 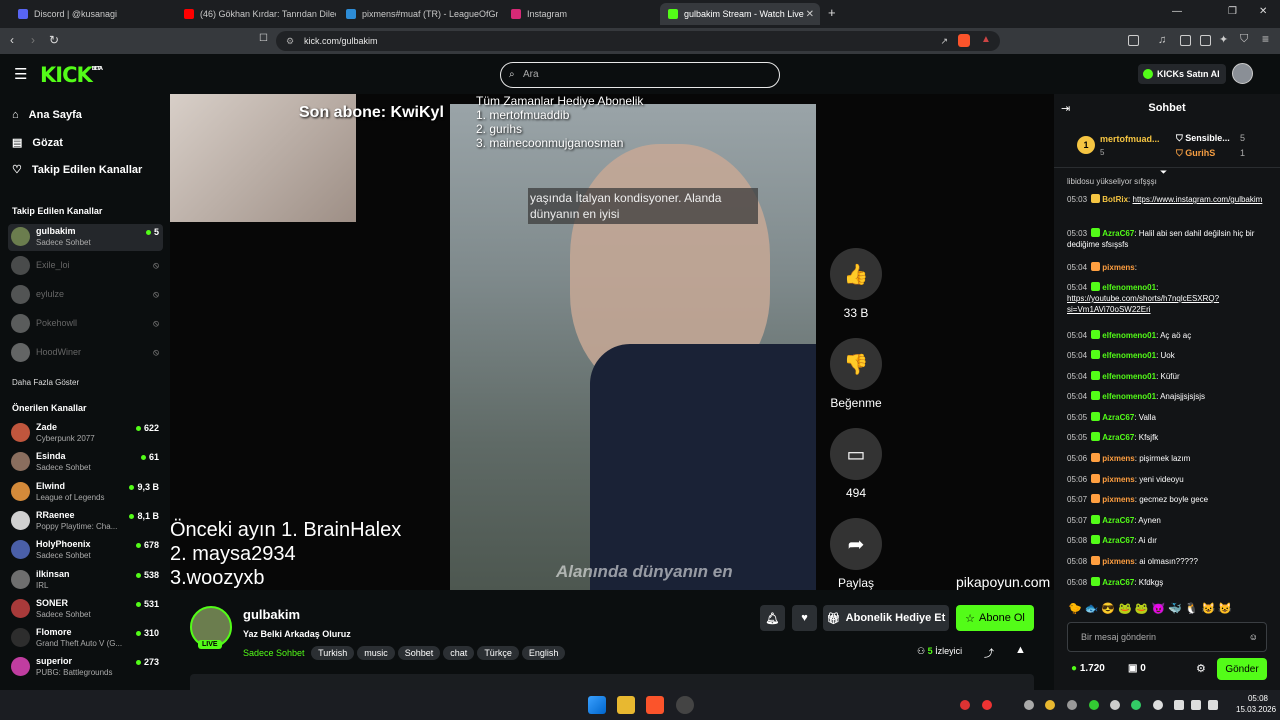 I want to click on share-page-icon: ↗, so click(x=944, y=41).